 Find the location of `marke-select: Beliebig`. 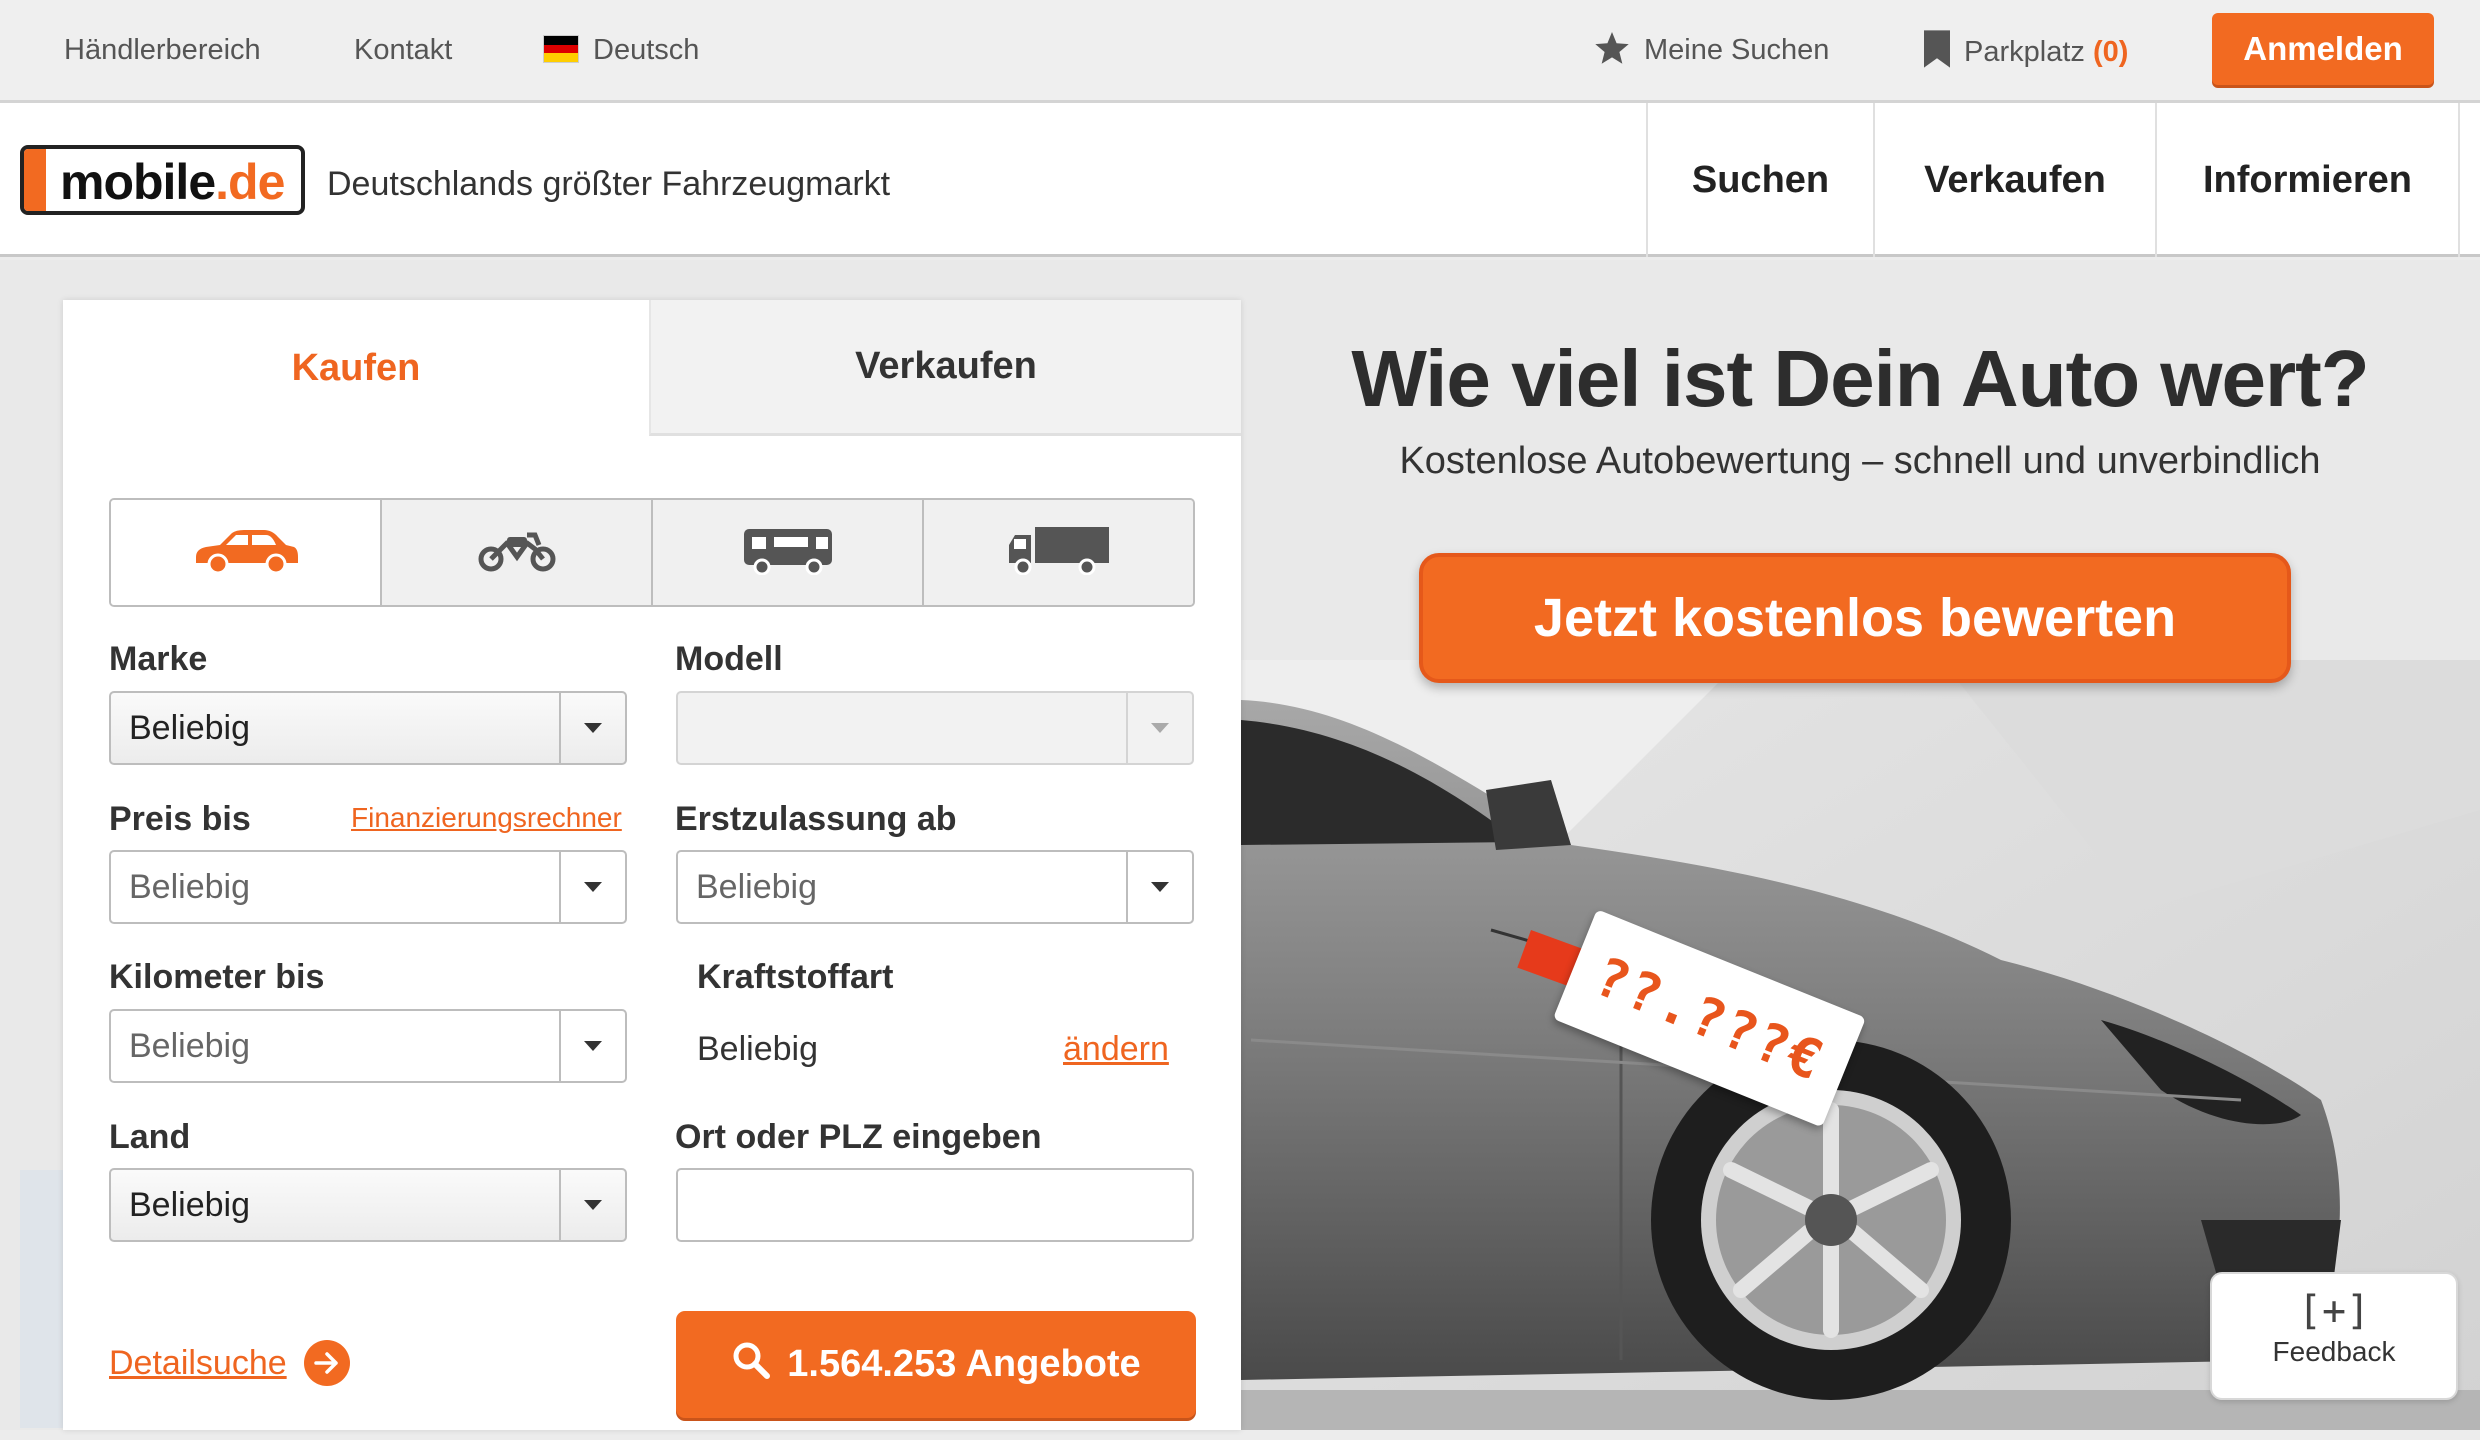

marke-select: Beliebig is located at coordinates (368, 728).